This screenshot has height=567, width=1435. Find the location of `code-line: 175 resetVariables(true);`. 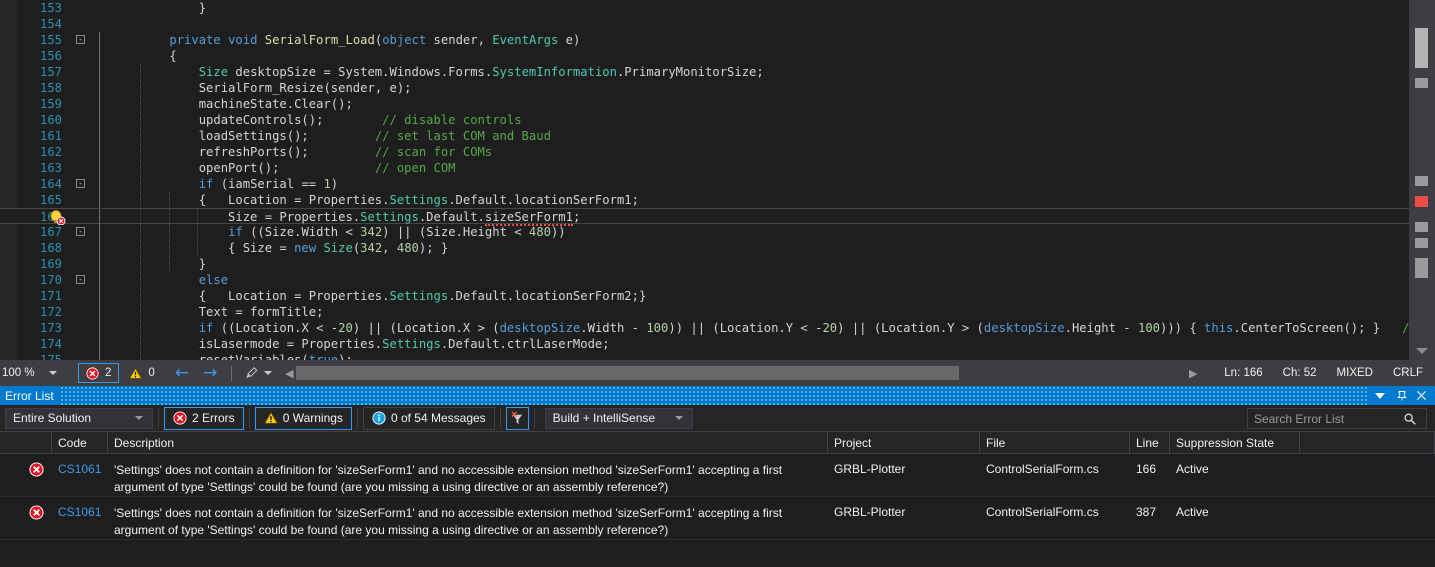

code-line: 175 resetVariables(true); is located at coordinates (704, 356).